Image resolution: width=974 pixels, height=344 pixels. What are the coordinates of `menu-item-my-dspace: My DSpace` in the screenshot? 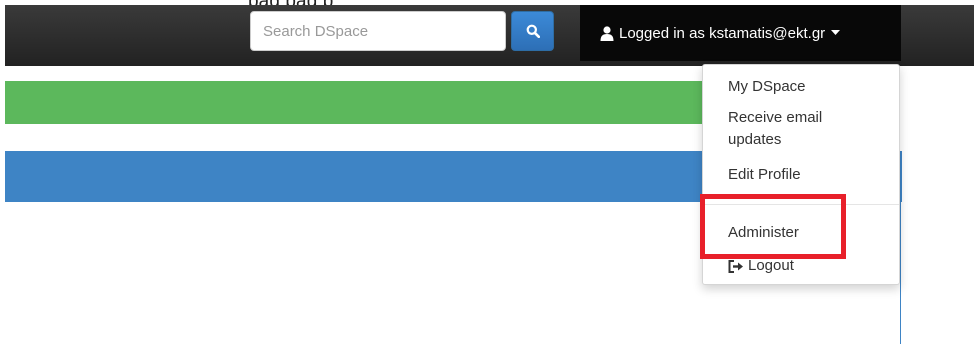 It's located at (767, 87).